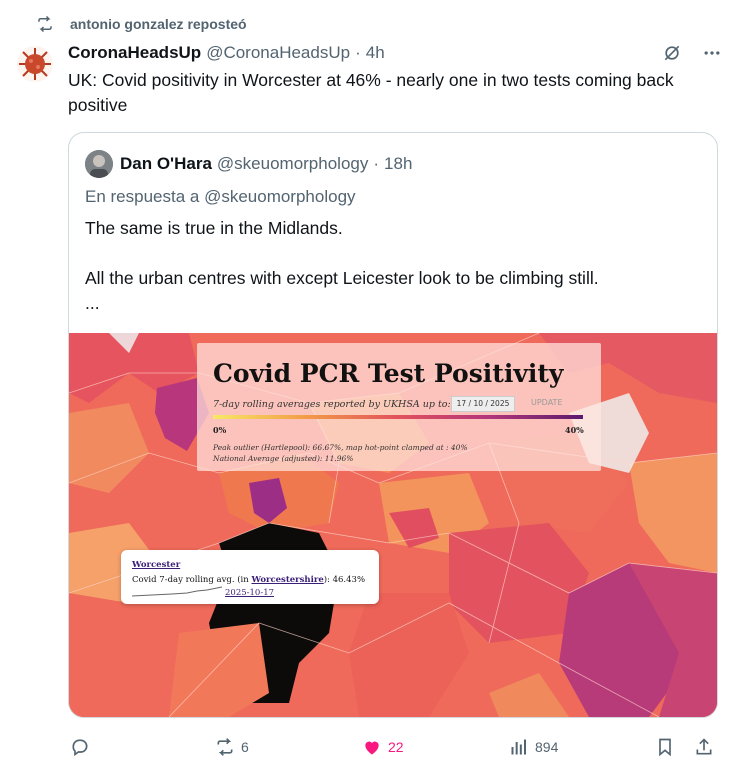 Image resolution: width=738 pixels, height=768 pixels. Describe the element at coordinates (177, 591) in the screenshot. I see `tooltip-sparkline` at that location.